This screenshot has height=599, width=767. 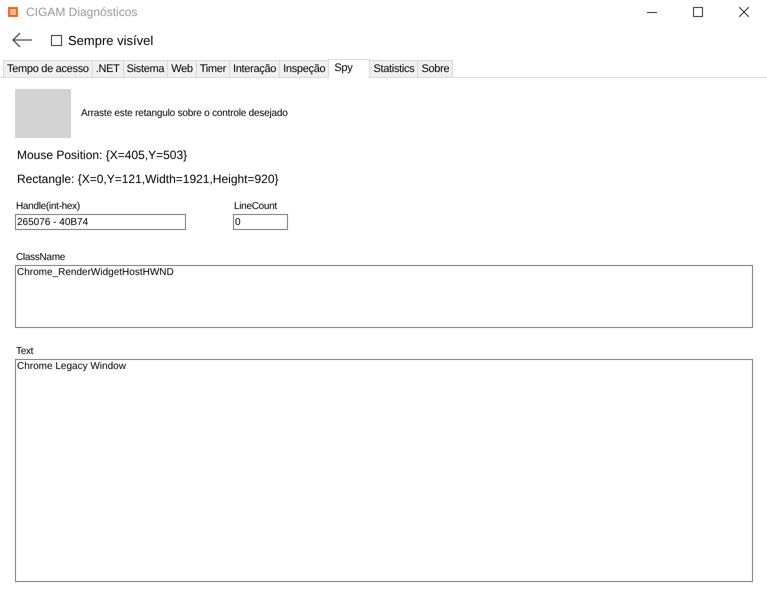 I want to click on tab: Timer, so click(x=213, y=68).